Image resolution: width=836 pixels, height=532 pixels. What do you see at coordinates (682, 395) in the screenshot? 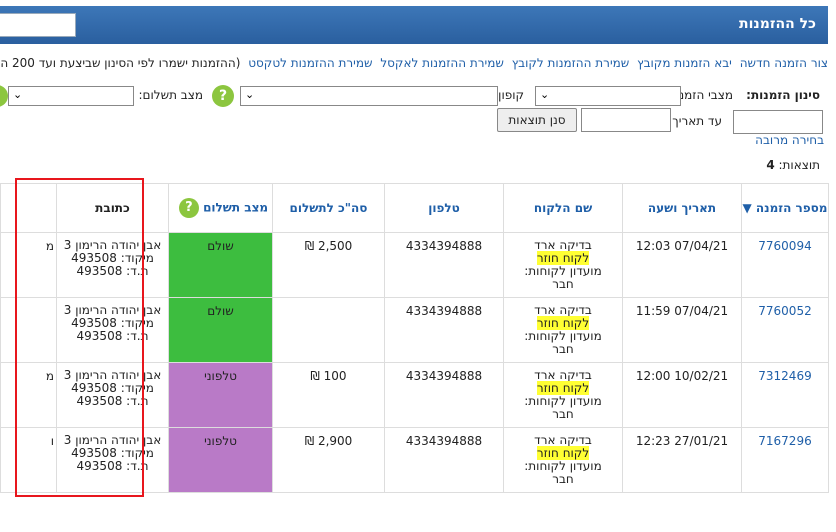
I see `order-date: 10/02/21 12:00` at bounding box center [682, 395].